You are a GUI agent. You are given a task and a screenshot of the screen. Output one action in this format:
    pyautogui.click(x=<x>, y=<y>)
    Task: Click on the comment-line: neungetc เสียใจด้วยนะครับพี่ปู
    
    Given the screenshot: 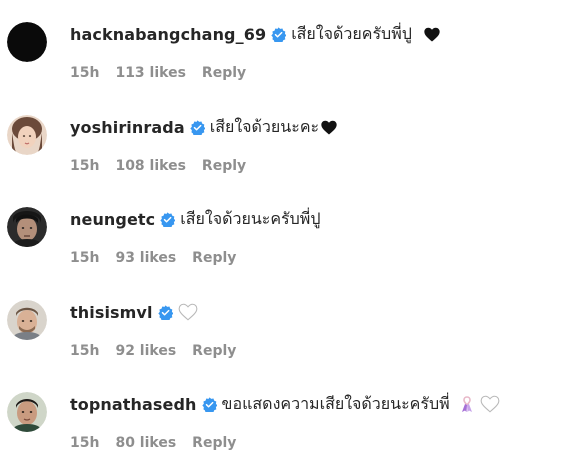 What is the action you would take?
    pyautogui.click(x=195, y=219)
    